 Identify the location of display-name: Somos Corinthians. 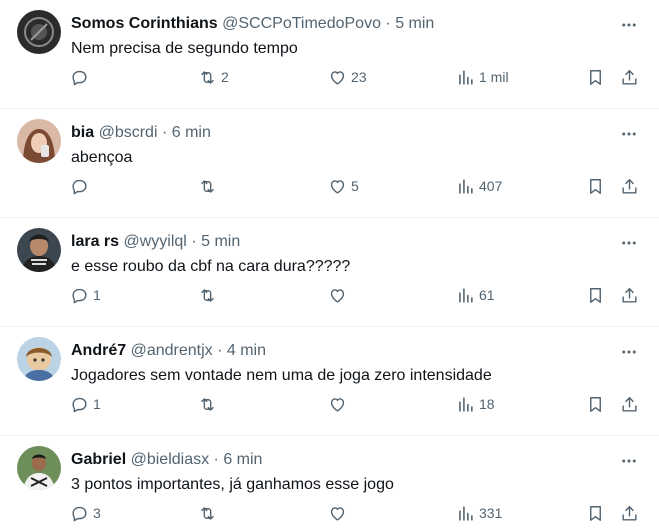
(144, 23).